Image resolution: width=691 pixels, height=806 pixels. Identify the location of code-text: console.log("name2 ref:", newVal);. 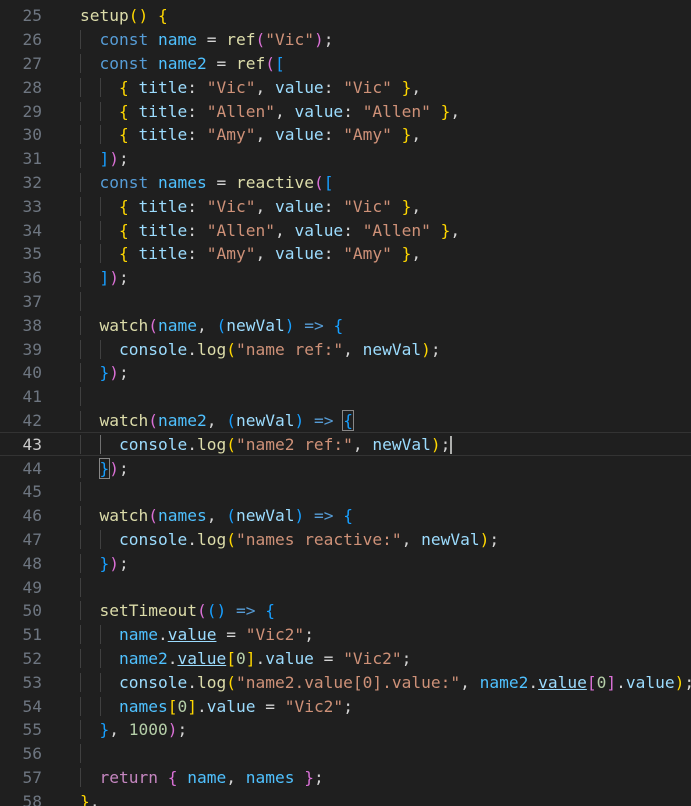
(374, 444).